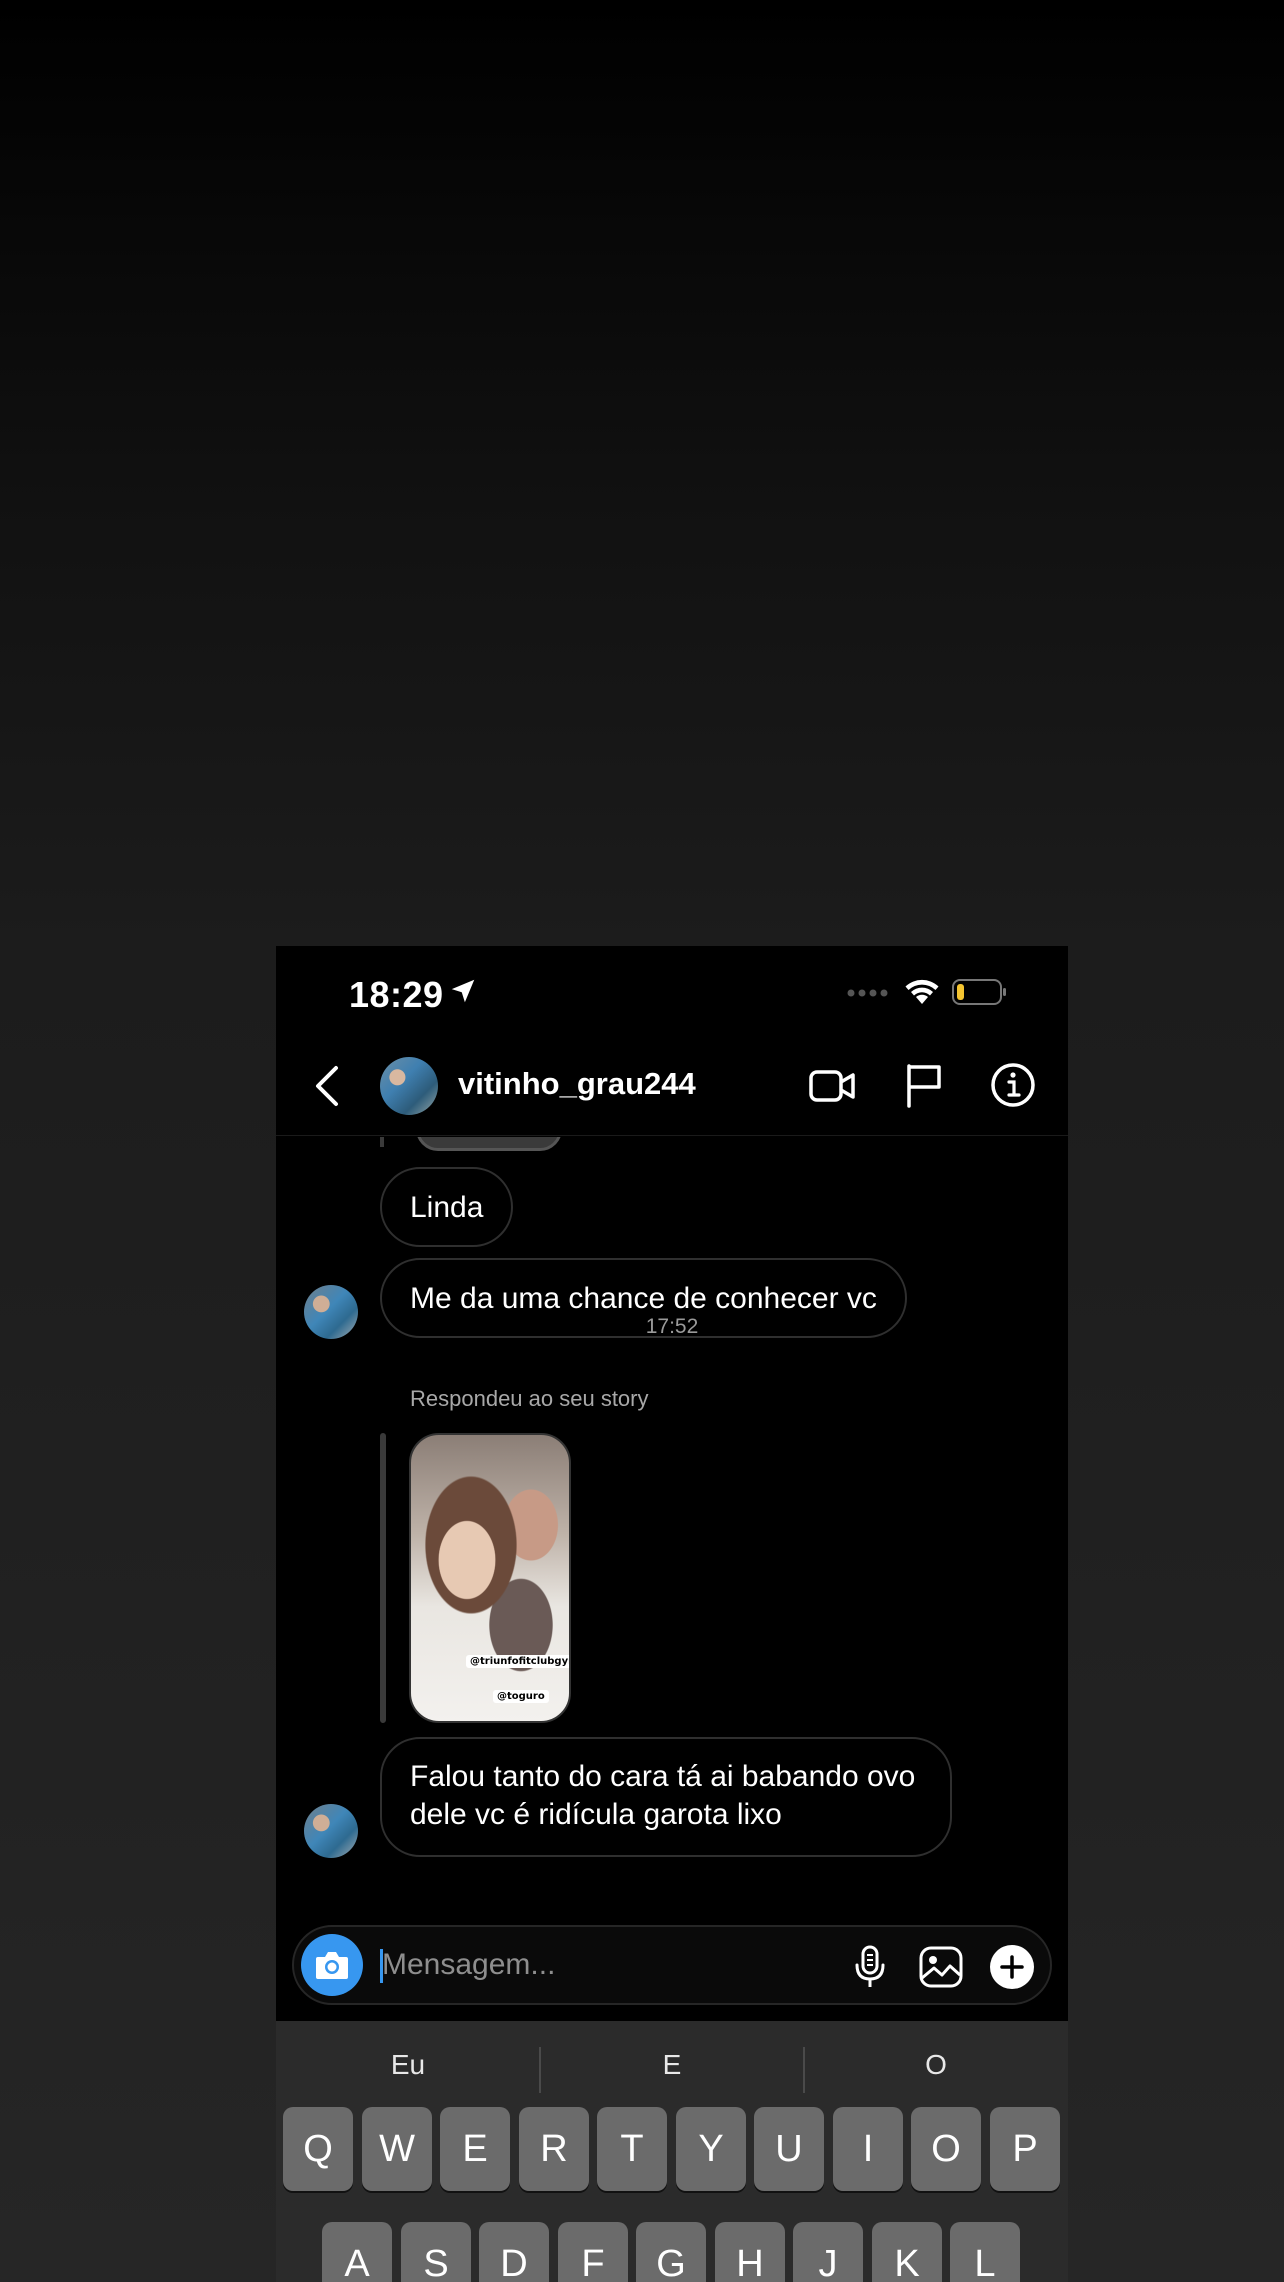  What do you see at coordinates (357, 2252) in the screenshot?
I see `key-a: A` at bounding box center [357, 2252].